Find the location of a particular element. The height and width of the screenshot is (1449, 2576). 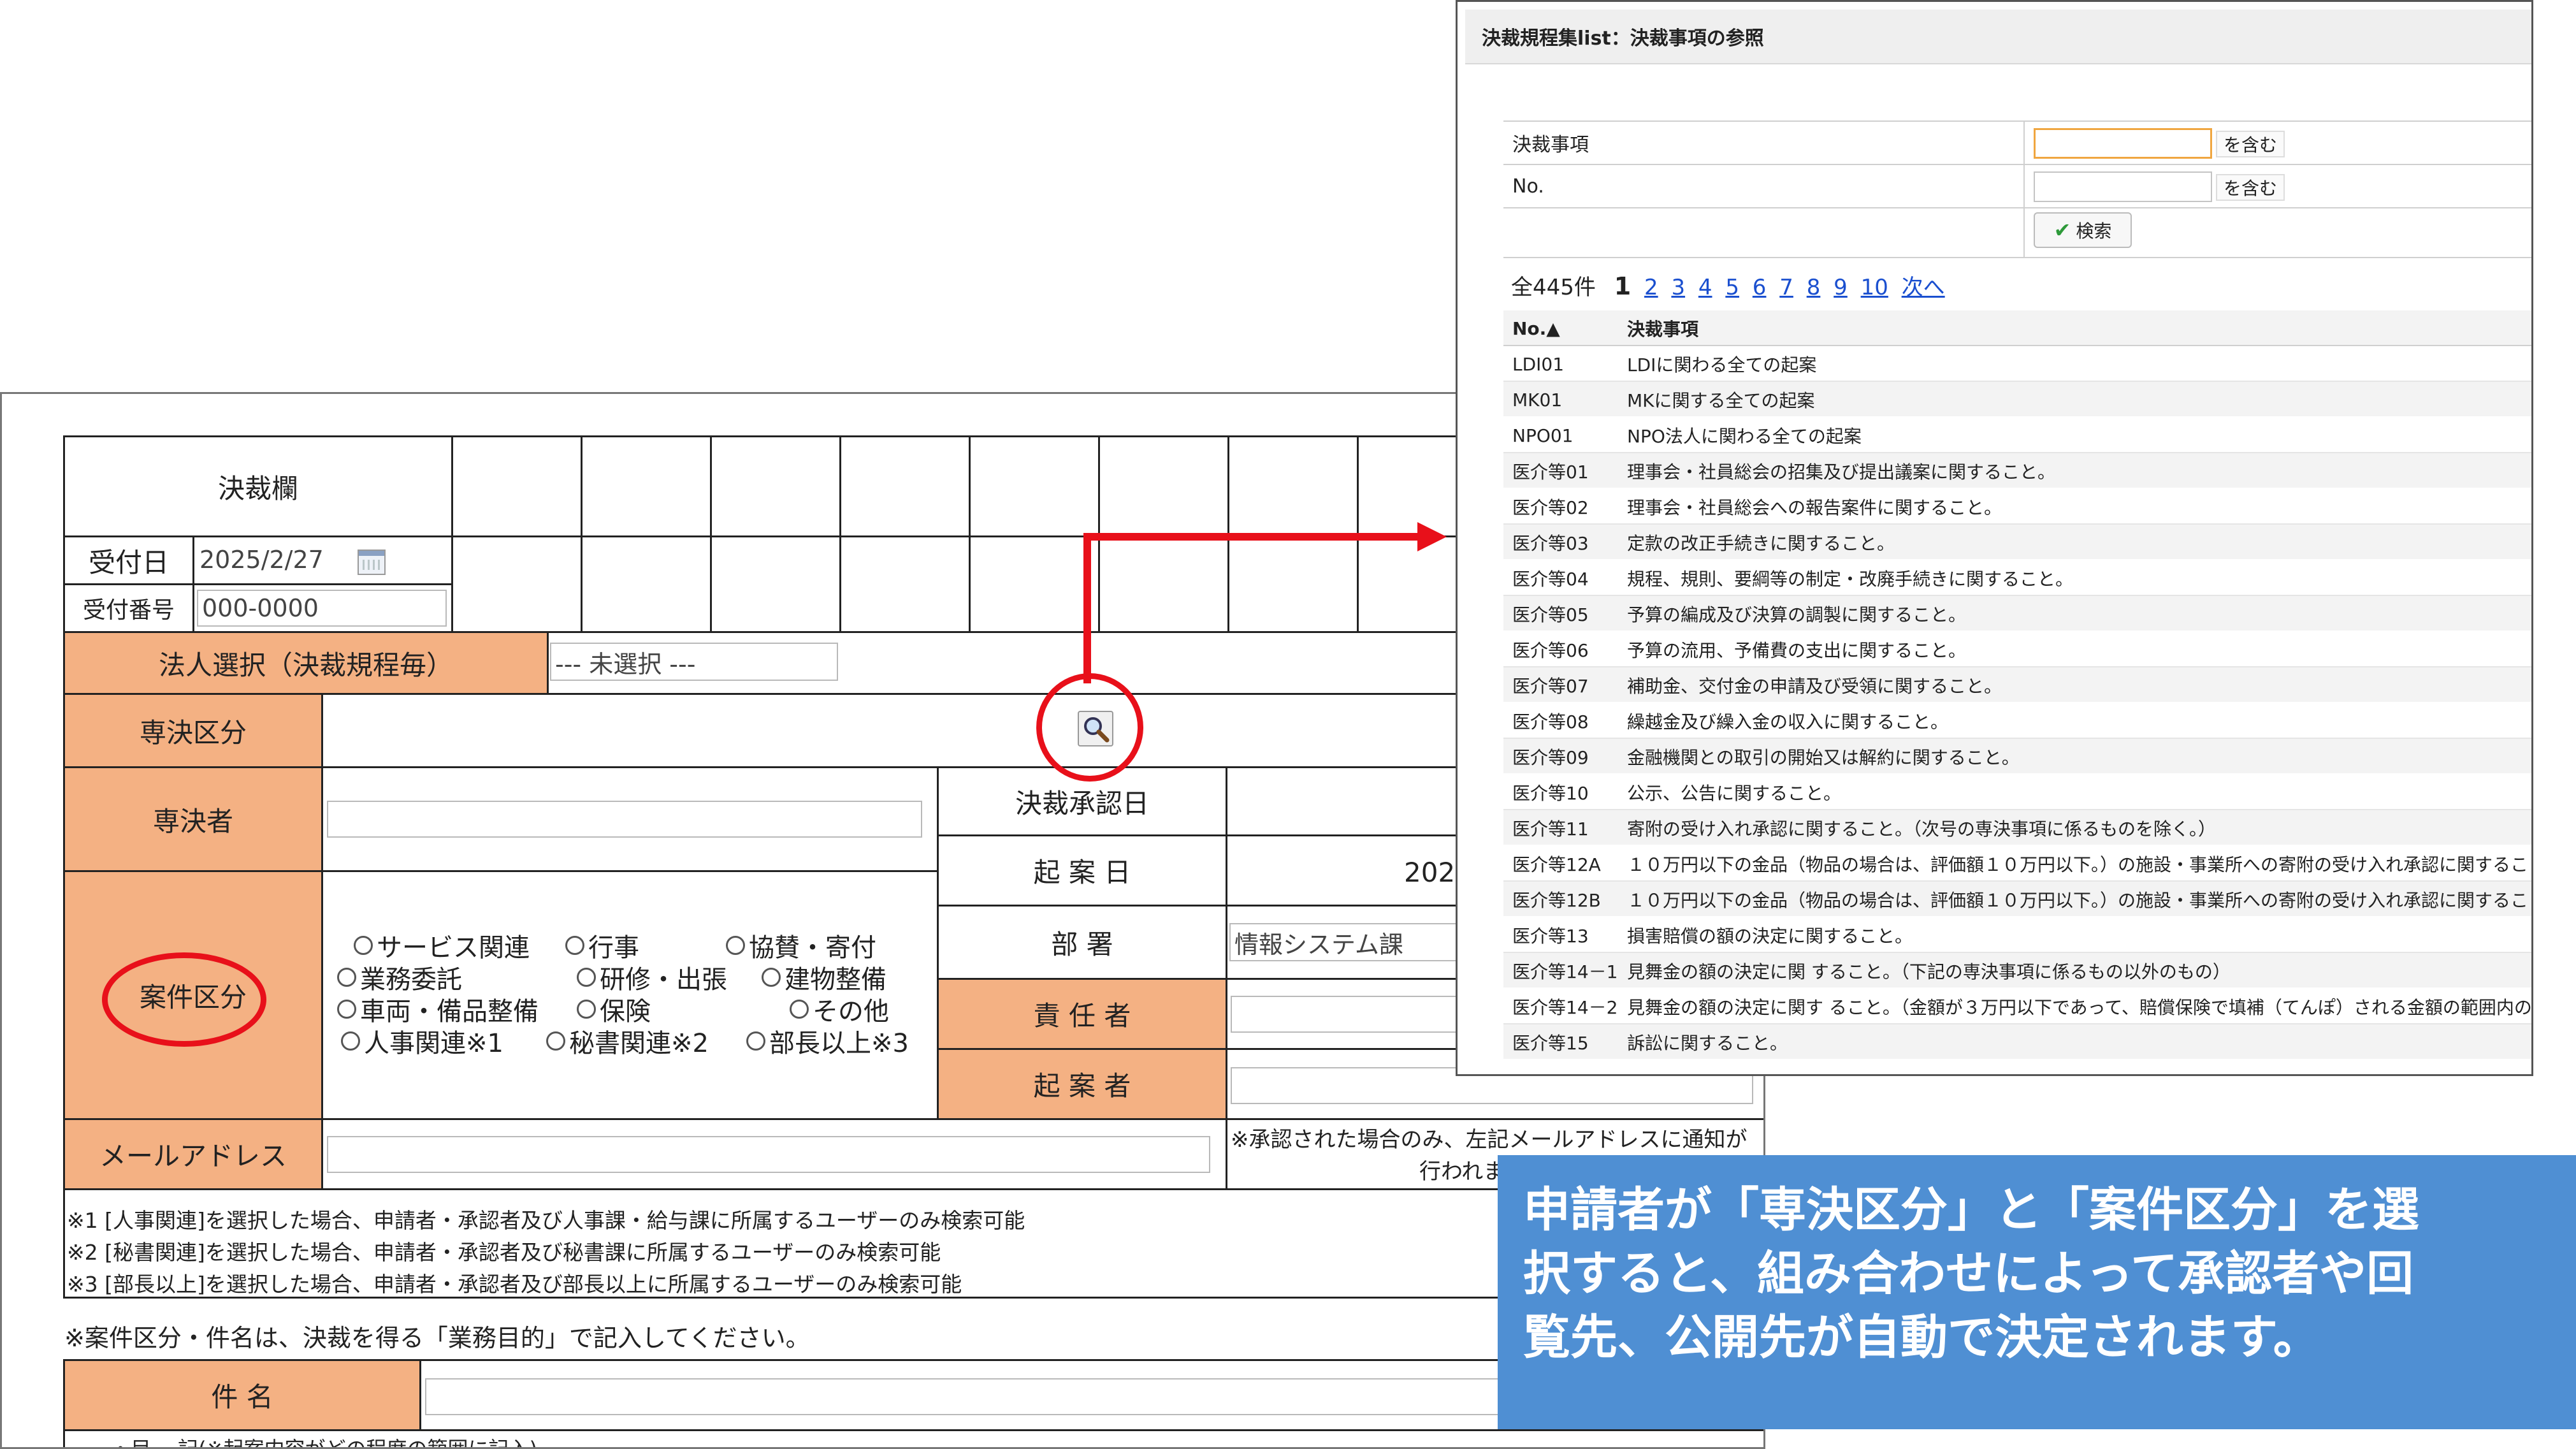

search-submit-button: ✔ 検索 is located at coordinates (2083, 230).